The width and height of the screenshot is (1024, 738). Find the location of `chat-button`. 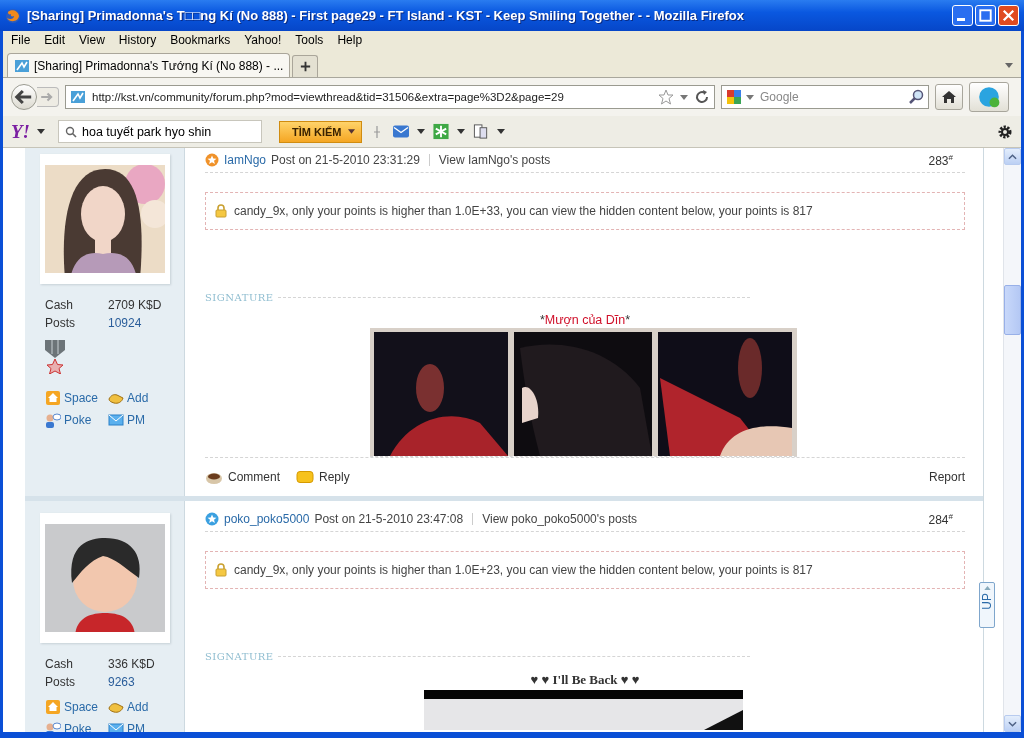

chat-button is located at coordinates (989, 97).